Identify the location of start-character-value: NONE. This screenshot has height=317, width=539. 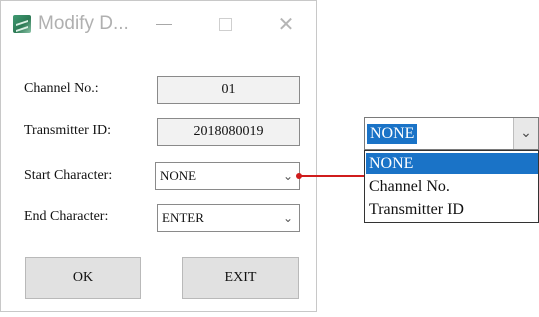
(178, 175).